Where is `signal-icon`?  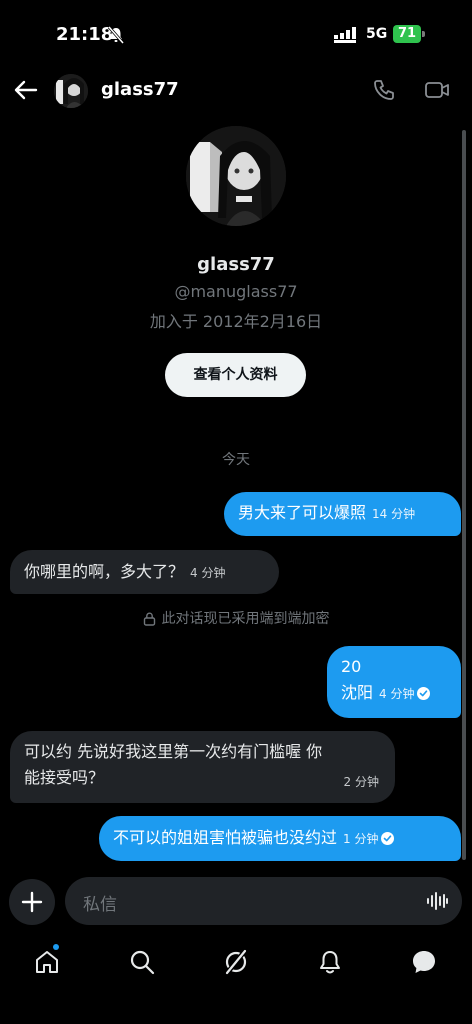
signal-icon is located at coordinates (345, 35).